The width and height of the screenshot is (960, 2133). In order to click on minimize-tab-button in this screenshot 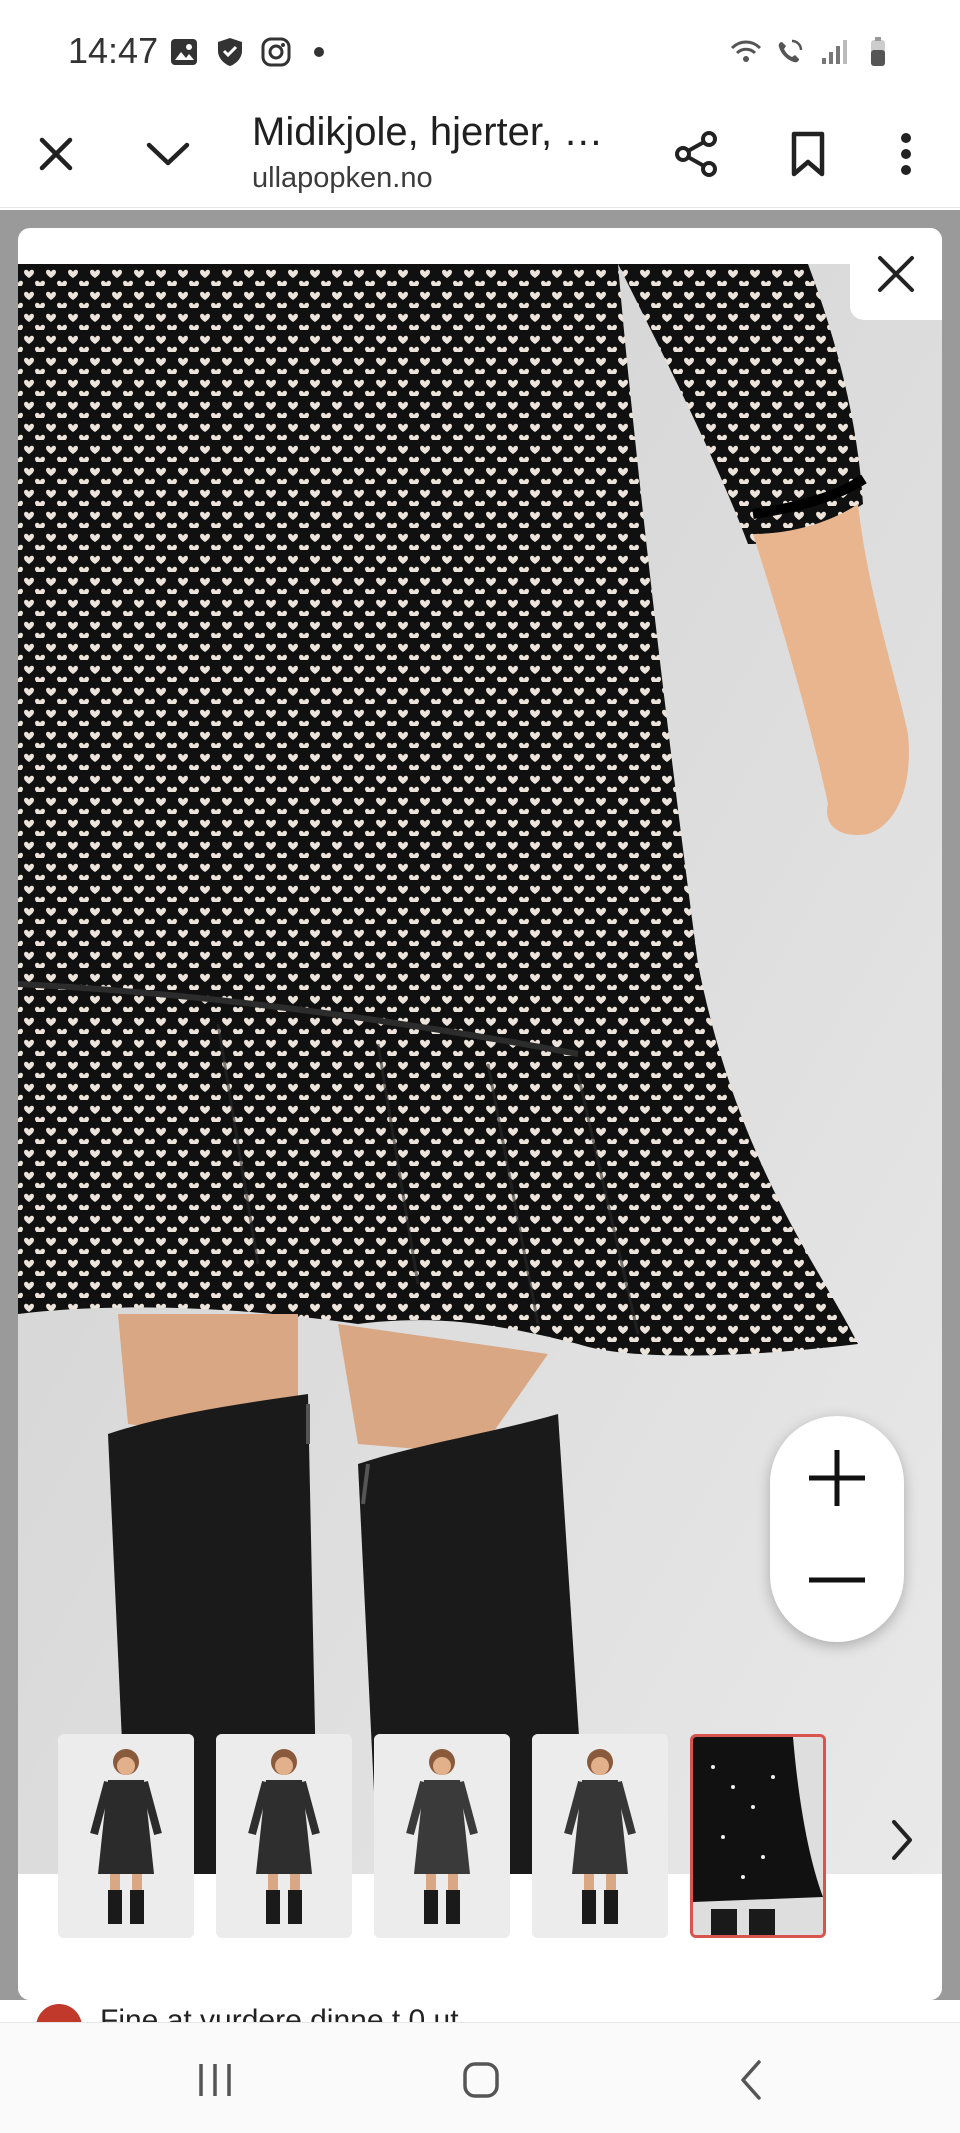, I will do `click(168, 154)`.